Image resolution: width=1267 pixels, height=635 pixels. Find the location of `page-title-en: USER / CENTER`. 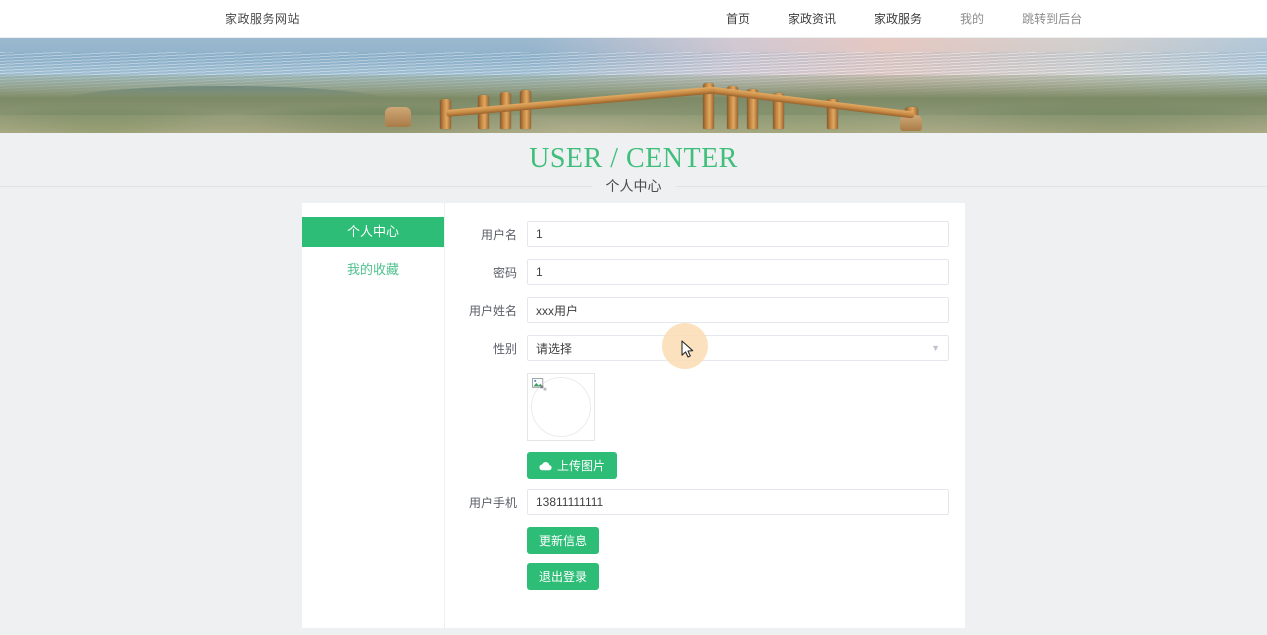

page-title-en: USER / CENTER is located at coordinates (633, 158).